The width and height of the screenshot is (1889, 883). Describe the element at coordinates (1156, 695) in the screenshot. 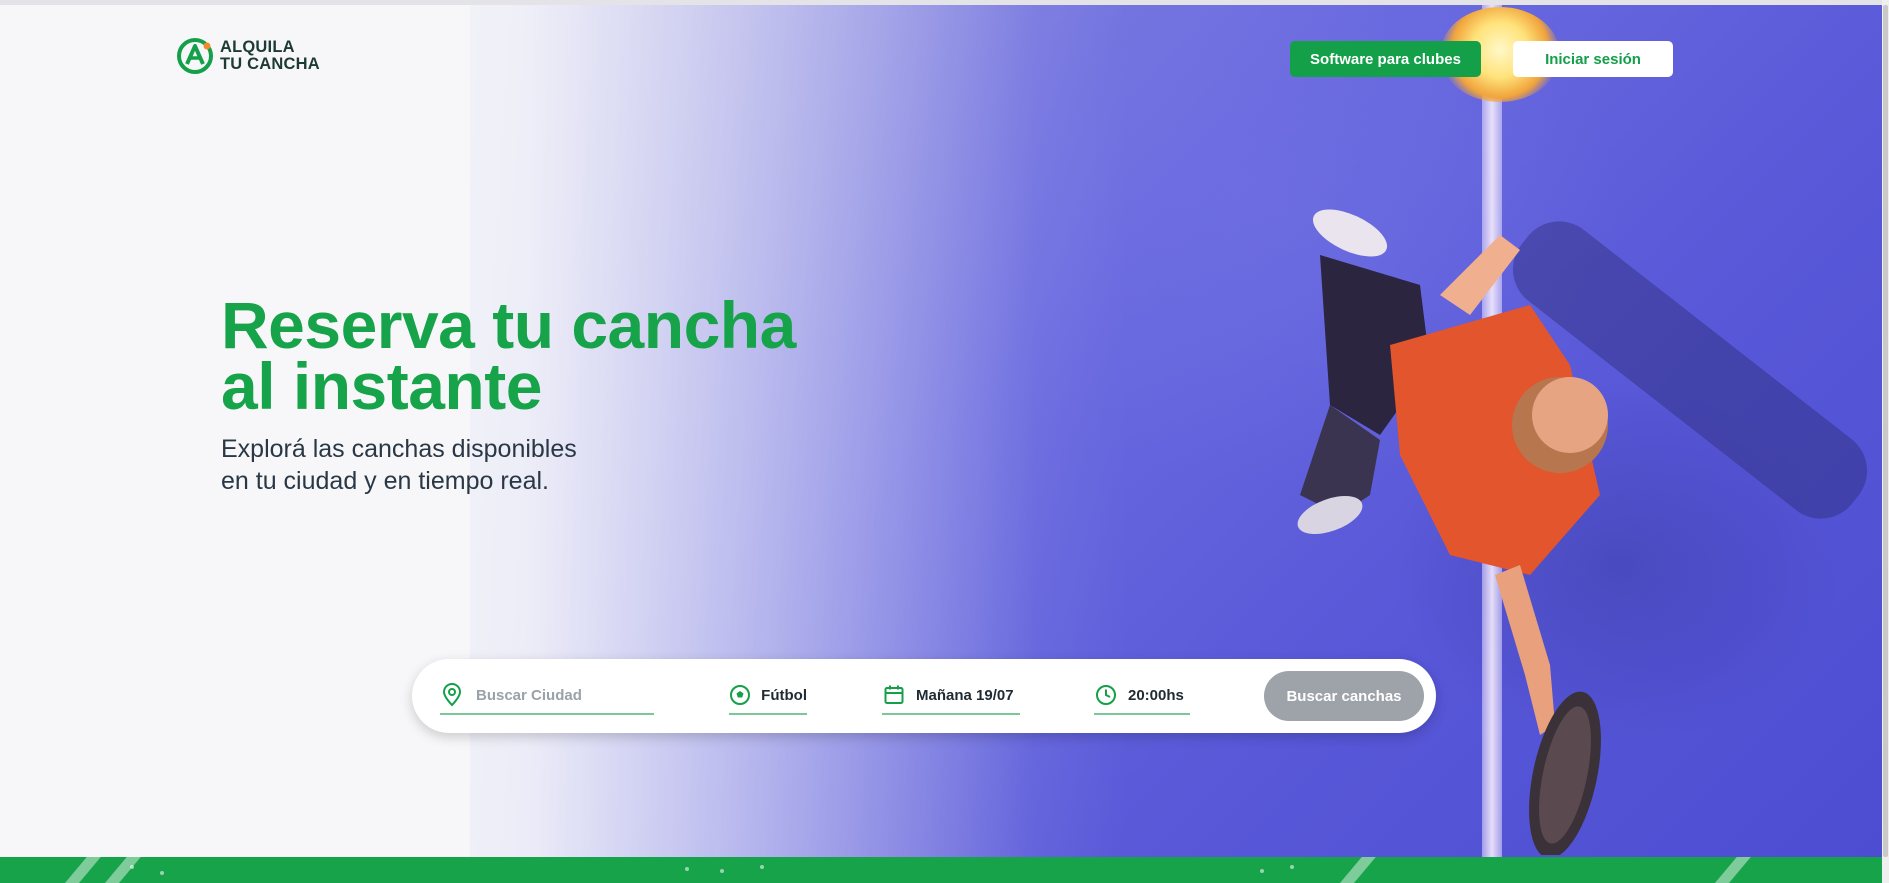

I see `time-value: 20:00hs` at that location.